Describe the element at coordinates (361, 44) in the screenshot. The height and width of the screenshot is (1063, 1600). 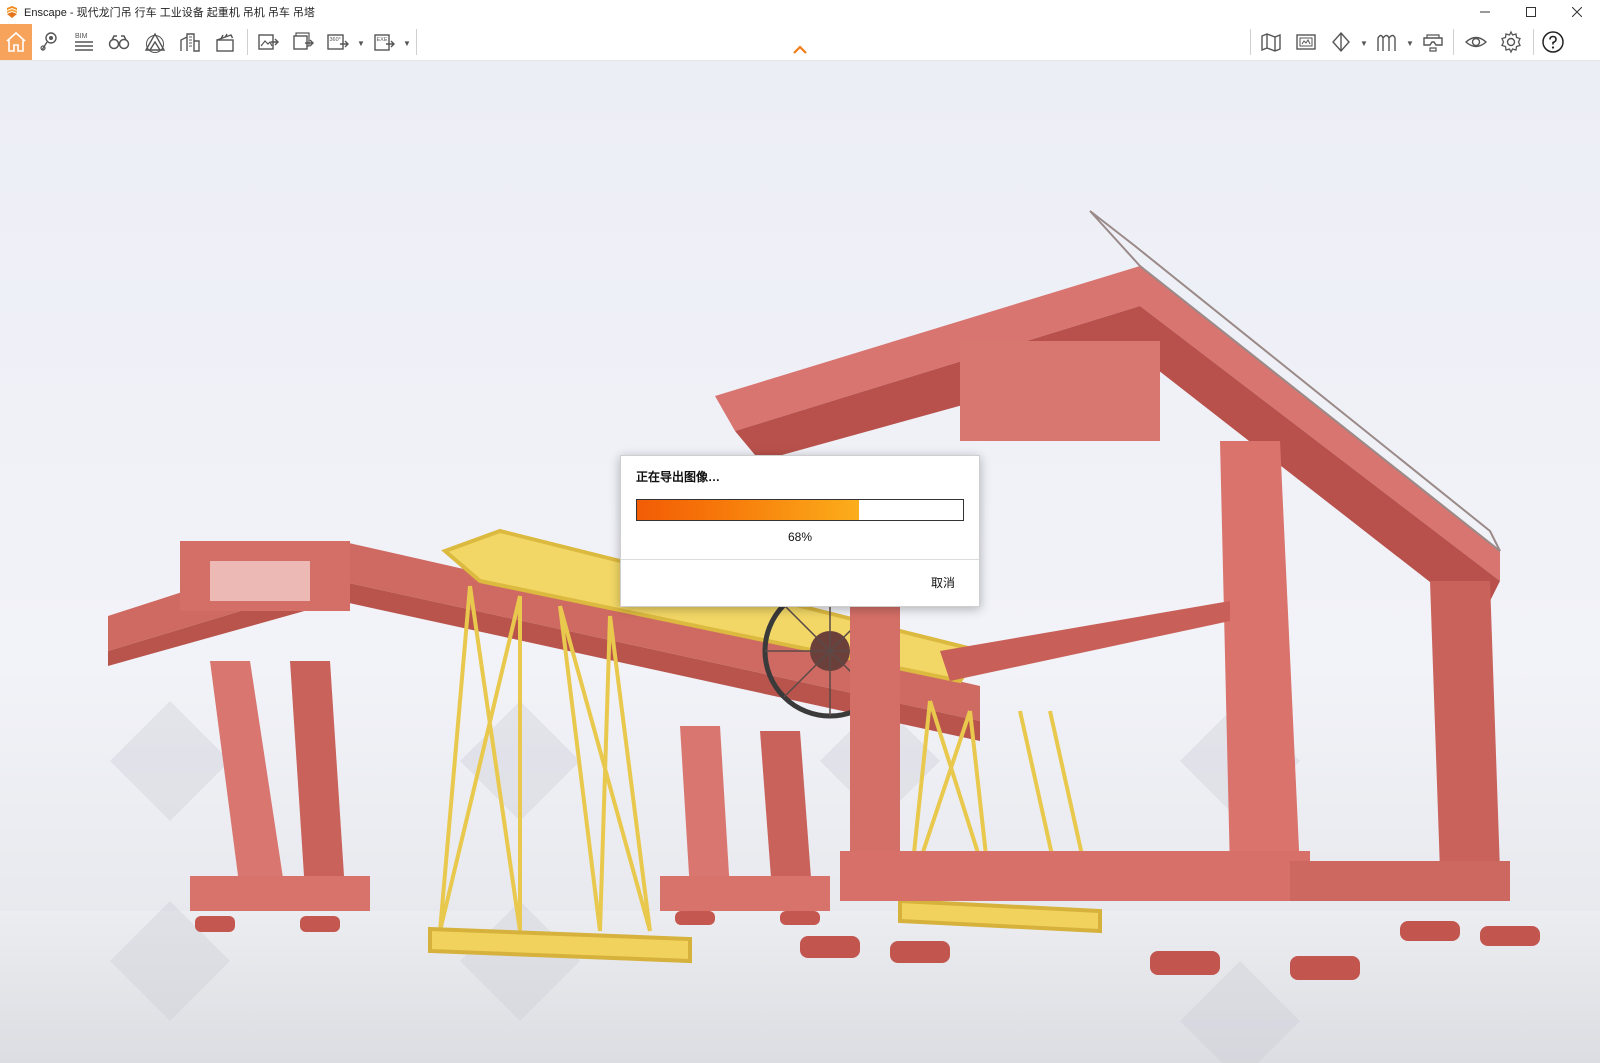
I see `panorama-dropdown-caret: ▼` at that location.